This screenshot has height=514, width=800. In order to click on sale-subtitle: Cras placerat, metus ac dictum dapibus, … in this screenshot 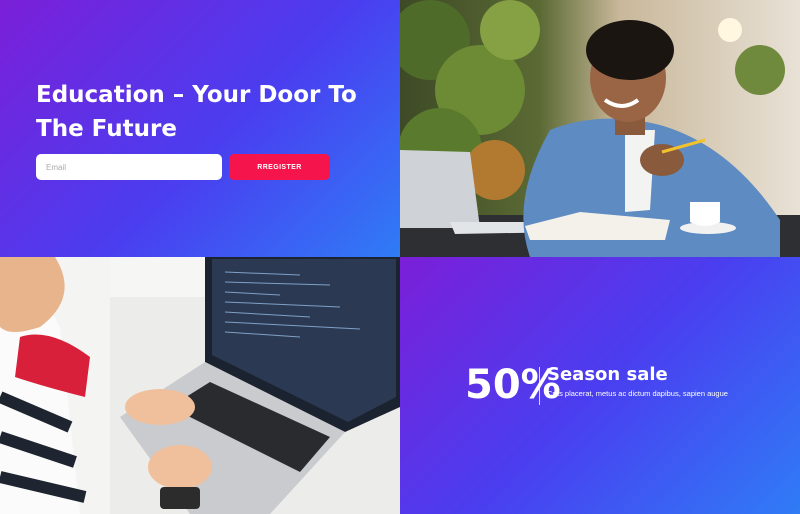, I will do `click(637, 393)`.